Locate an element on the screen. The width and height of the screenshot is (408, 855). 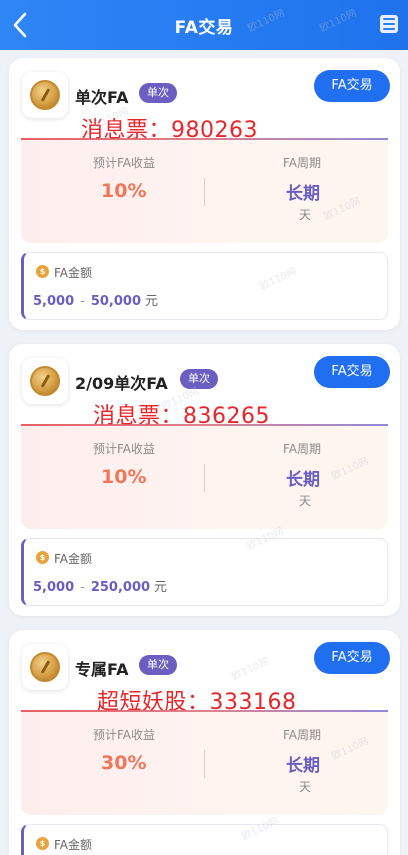
amount-range: 5,000-50,000 元 is located at coordinates (95, 299).